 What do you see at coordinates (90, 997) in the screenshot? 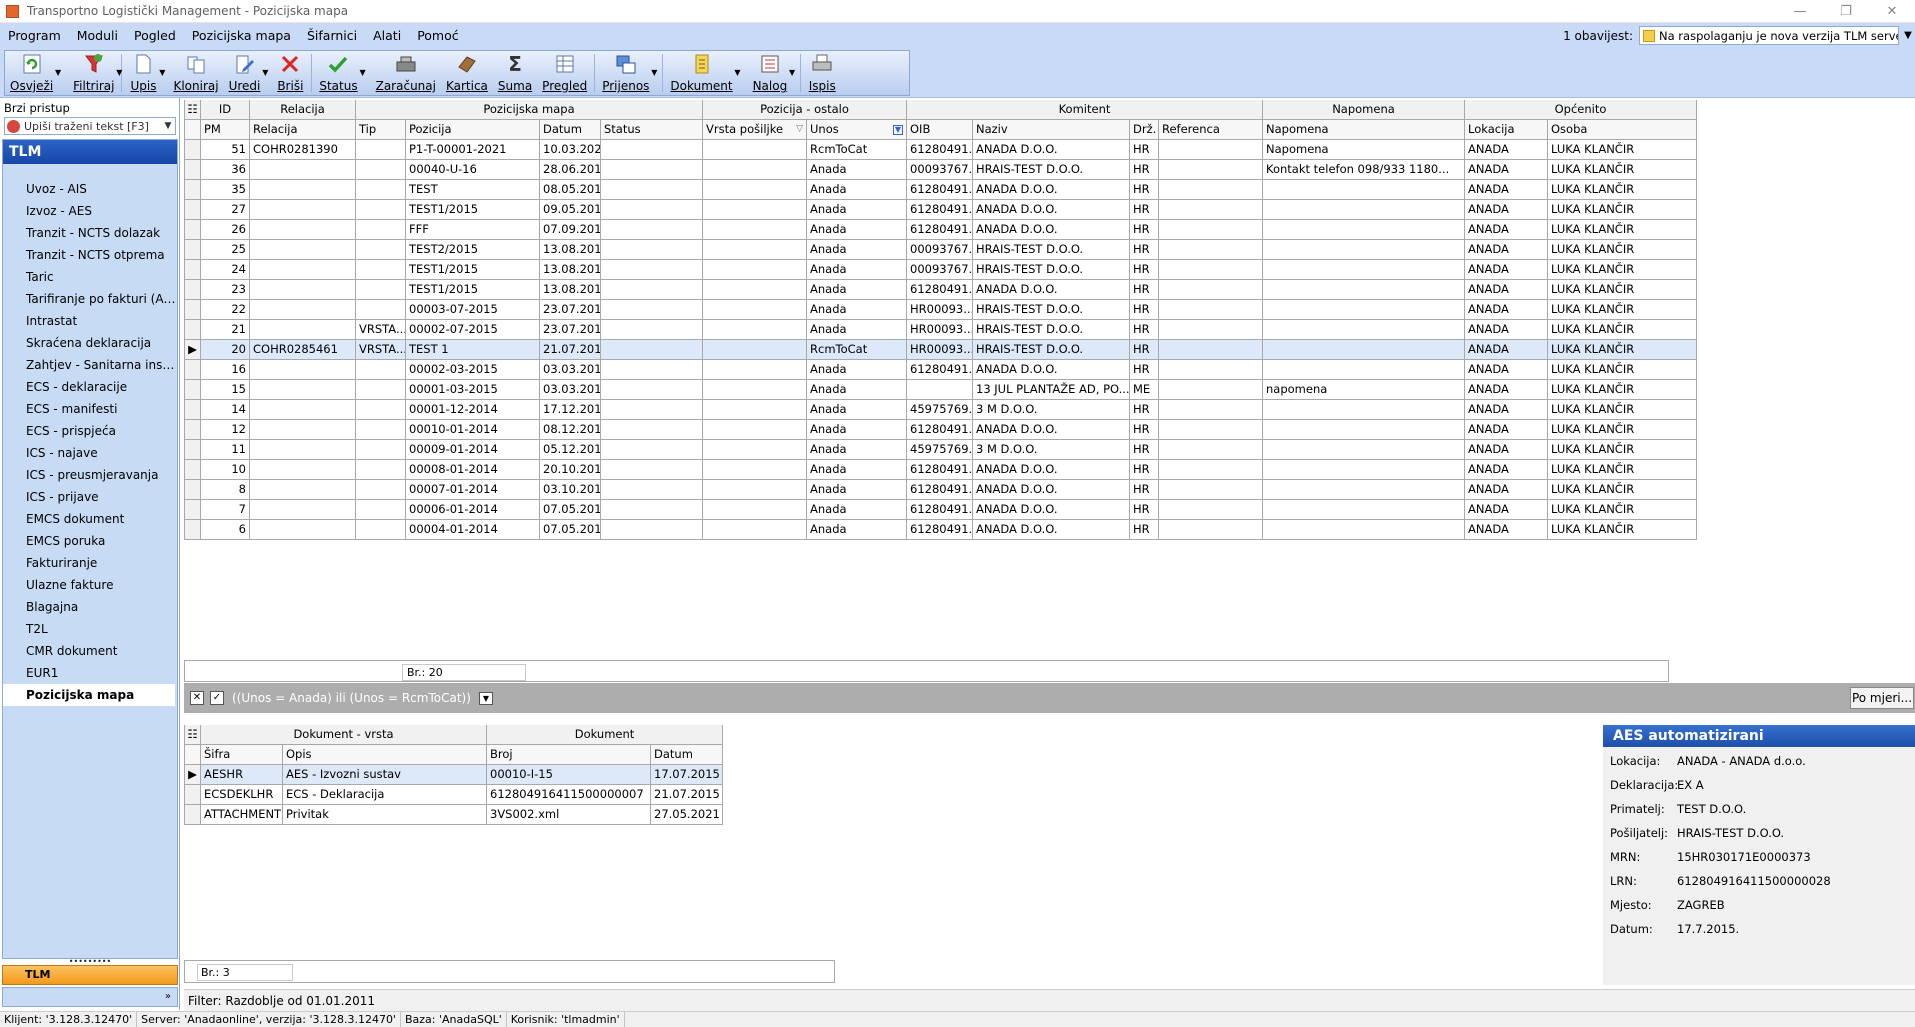
I see `nav-expand-button: »` at bounding box center [90, 997].